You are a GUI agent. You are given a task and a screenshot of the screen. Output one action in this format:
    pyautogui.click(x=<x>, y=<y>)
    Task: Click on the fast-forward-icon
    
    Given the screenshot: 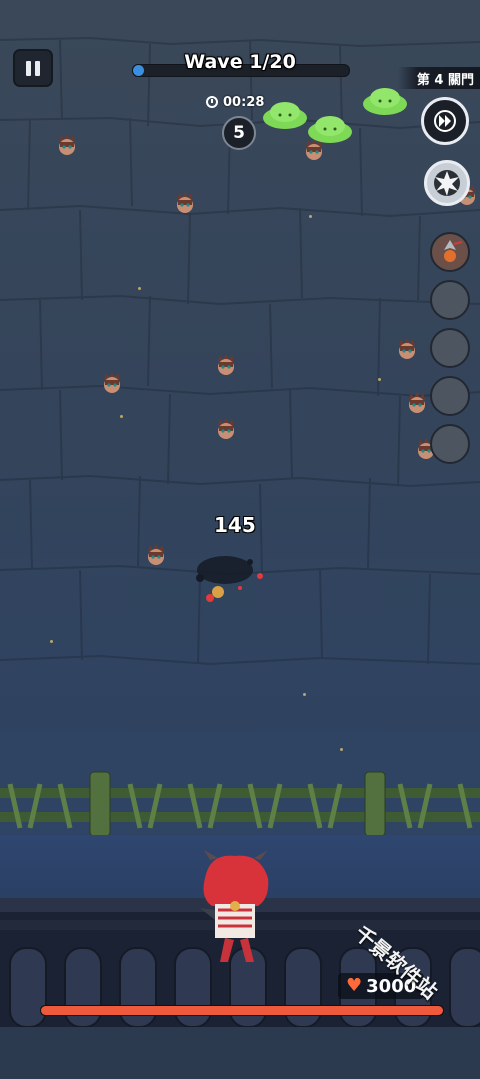 What is the action you would take?
    pyautogui.click(x=445, y=121)
    